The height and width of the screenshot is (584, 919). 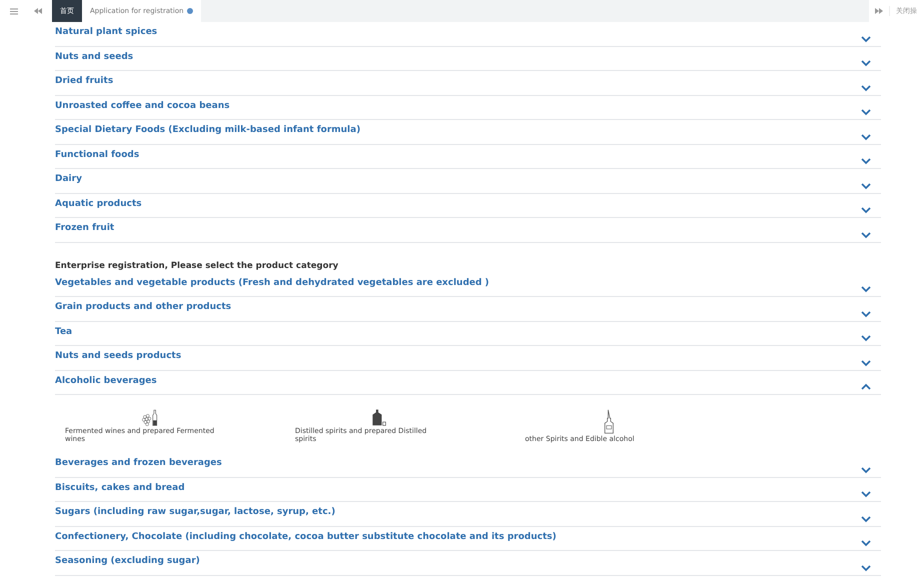 I want to click on category-row: Biscuits, cakes and bread, so click(x=468, y=490).